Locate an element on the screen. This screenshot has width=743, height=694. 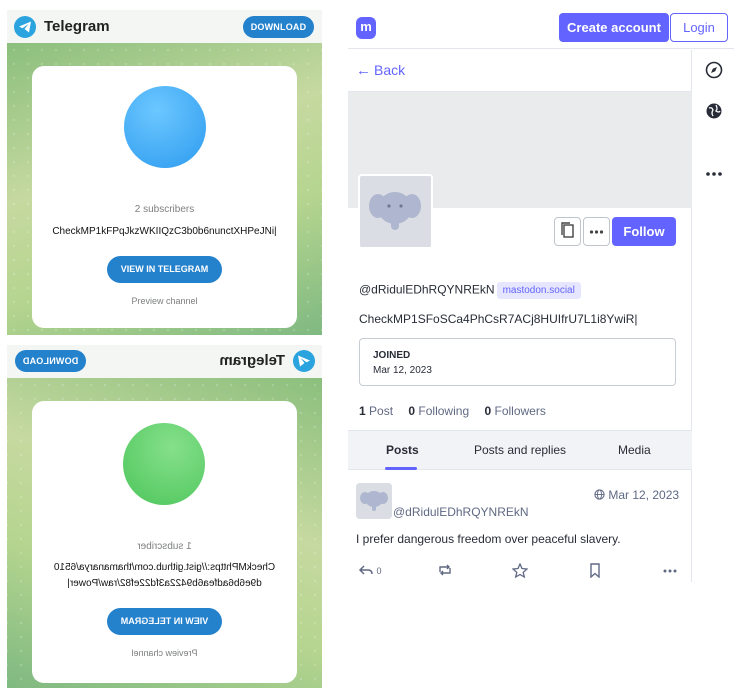
star-icon is located at coordinates (520, 570).